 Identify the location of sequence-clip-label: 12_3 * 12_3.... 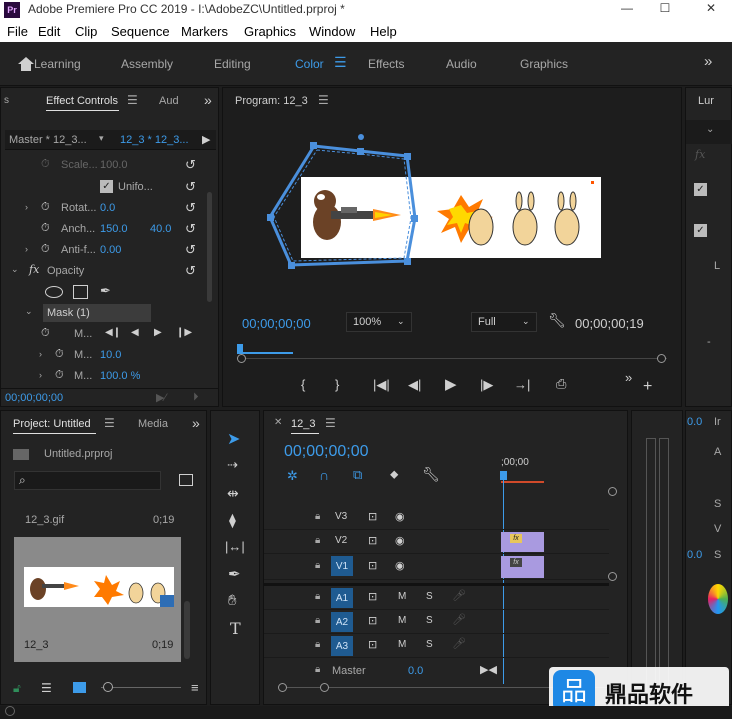
(154, 140).